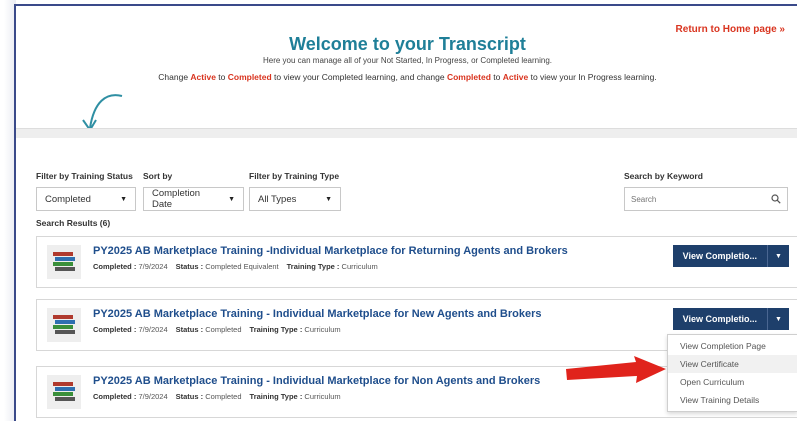 Image resolution: width=797 pixels, height=421 pixels. What do you see at coordinates (732, 364) in the screenshot?
I see `menu-item-view-certificate: View Certificate` at bounding box center [732, 364].